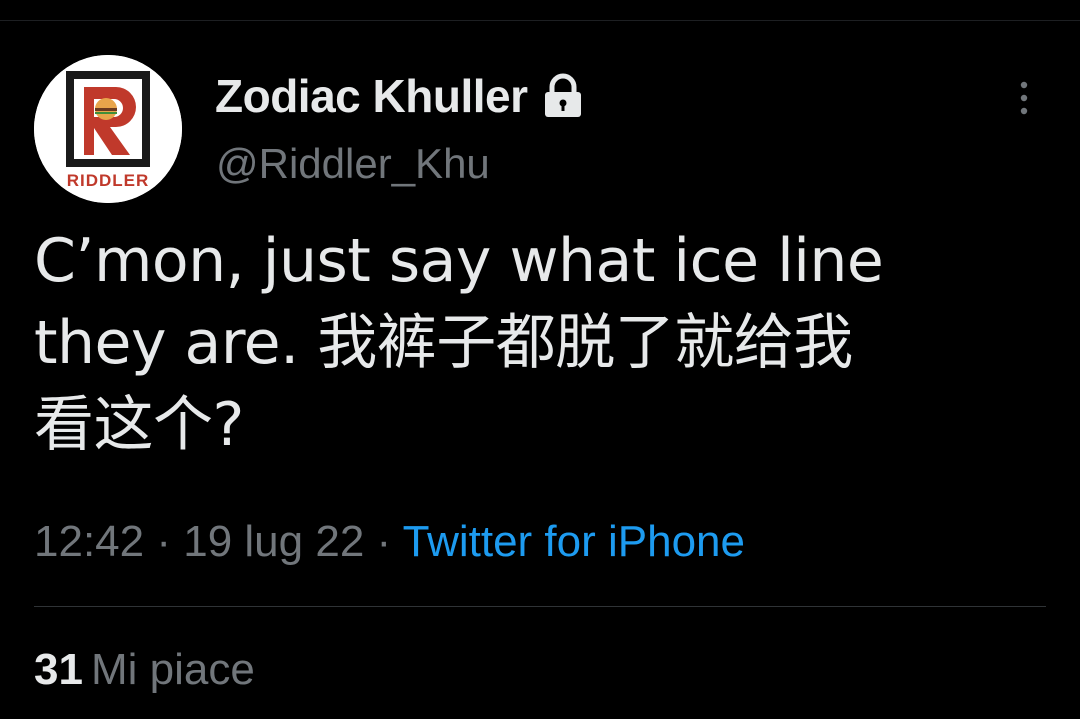 This screenshot has height=719, width=1080. I want to click on riddler-logo: RIDDLER, so click(108, 129).